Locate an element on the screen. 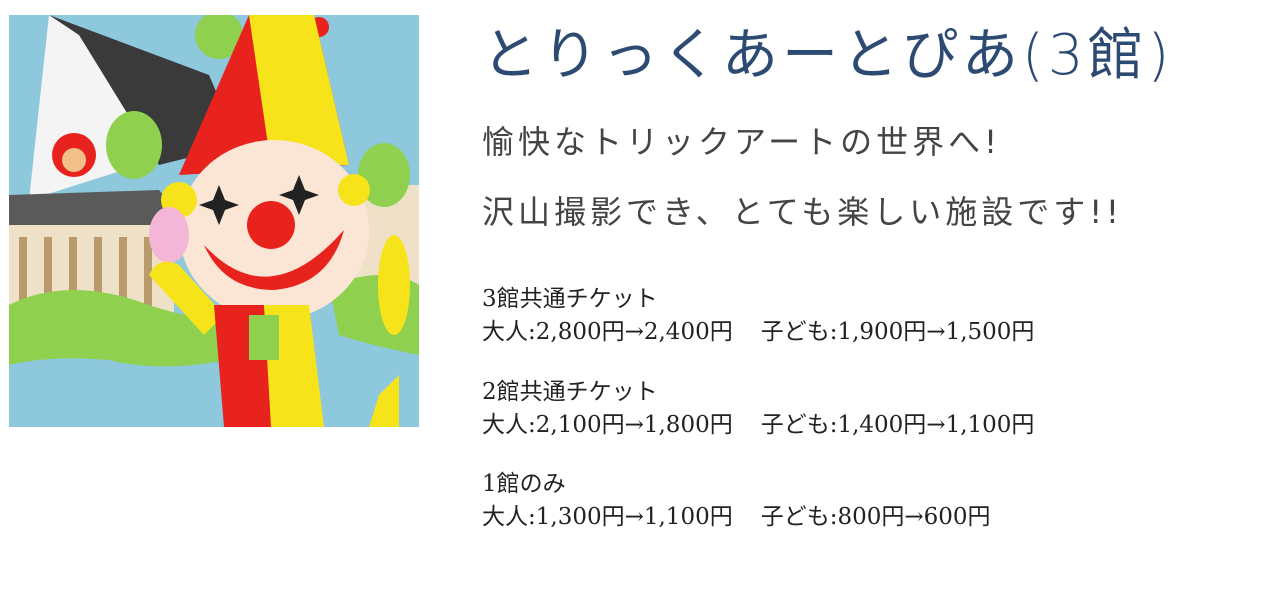  page-title: とりっくあーとぴあ(3館) is located at coordinates (828, 55).